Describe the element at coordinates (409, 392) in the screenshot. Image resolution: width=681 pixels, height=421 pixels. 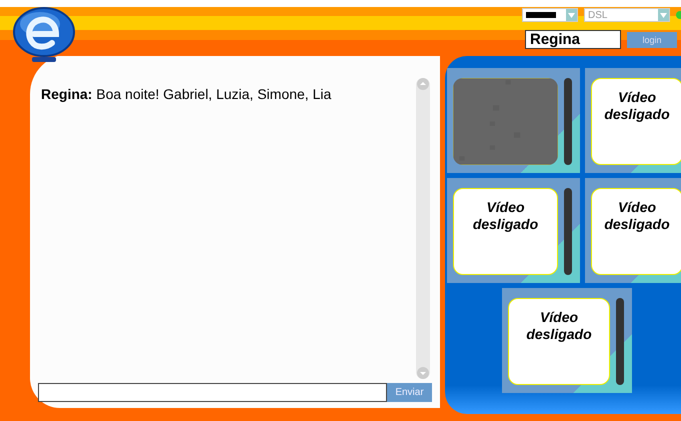
I see `send-button: Enviar` at that location.